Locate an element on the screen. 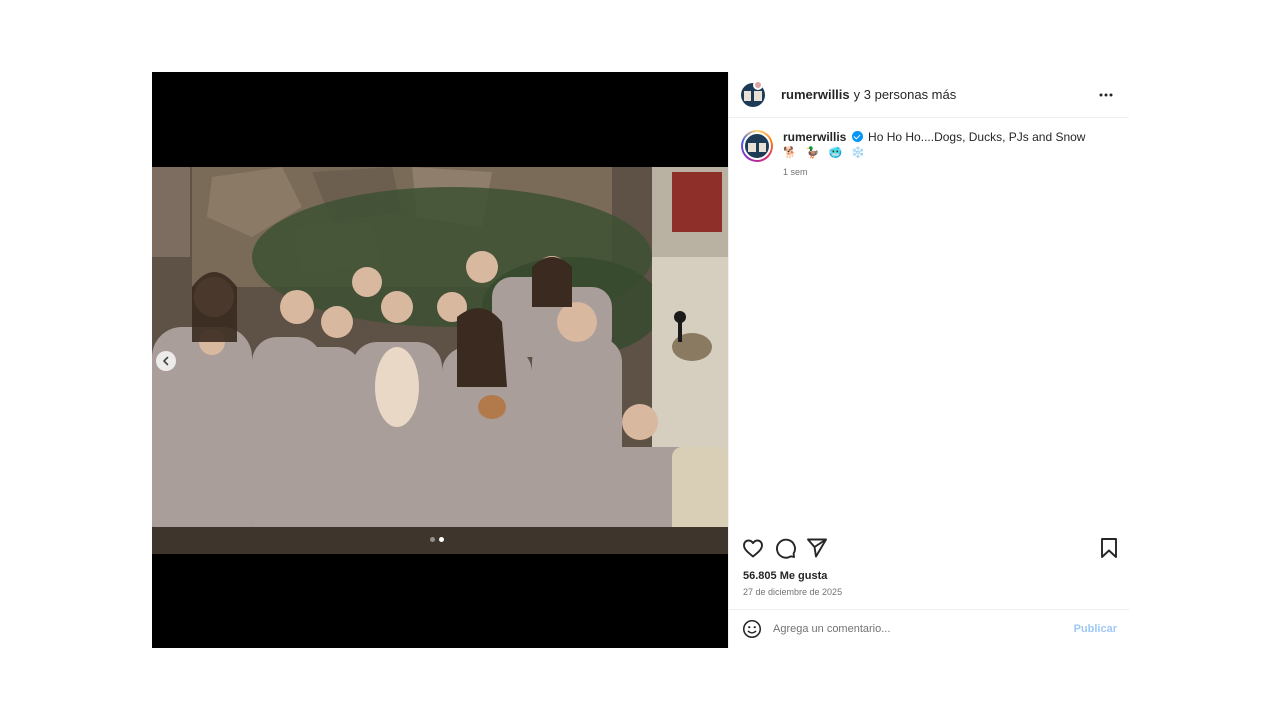 Image resolution: width=1280 pixels, height=720 pixels. more-horizontal-icon is located at coordinates (1106, 95).